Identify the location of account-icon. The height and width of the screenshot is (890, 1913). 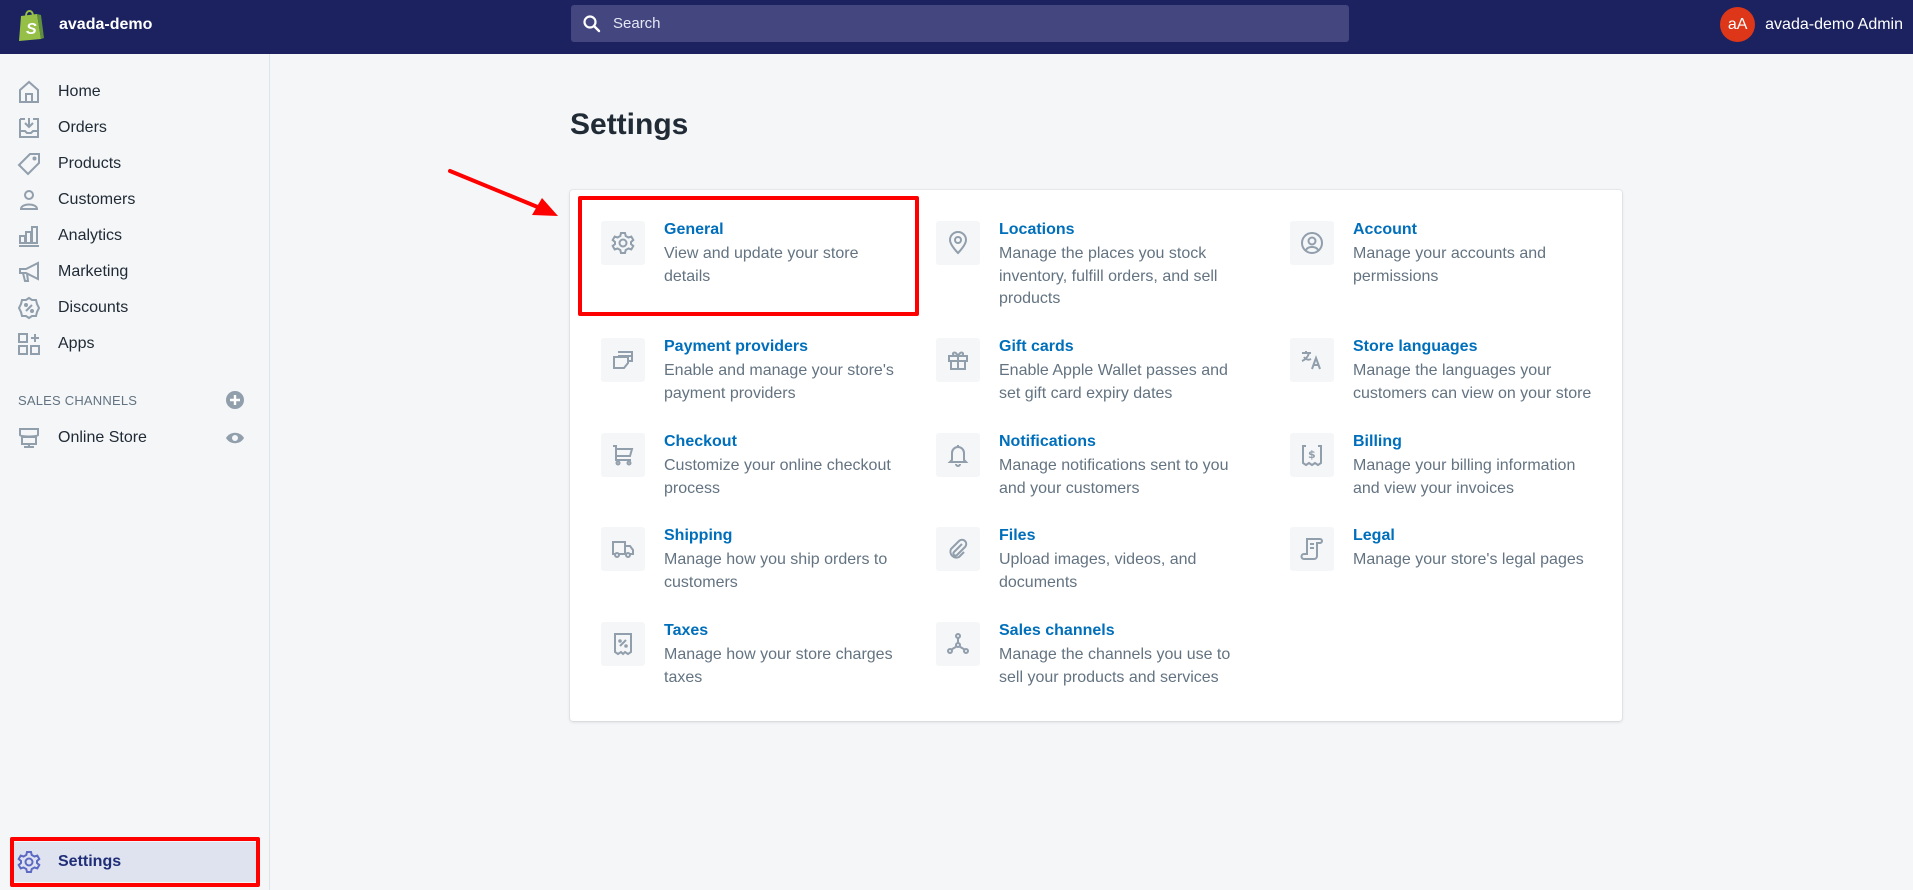
(1312, 243).